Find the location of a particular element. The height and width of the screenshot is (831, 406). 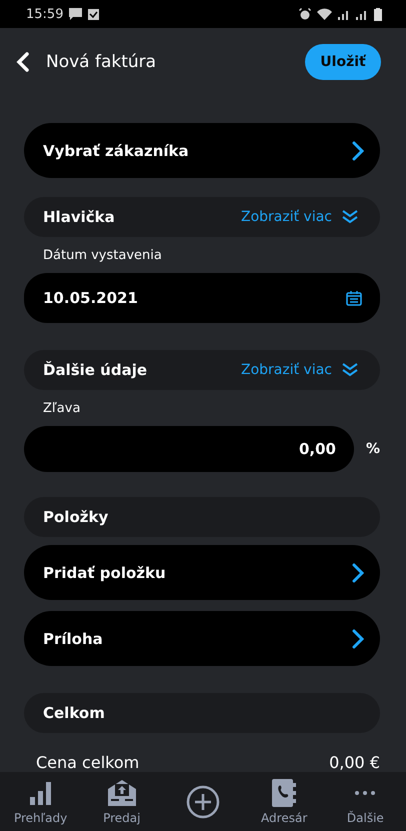

field-label: Zľava is located at coordinates (62, 409).